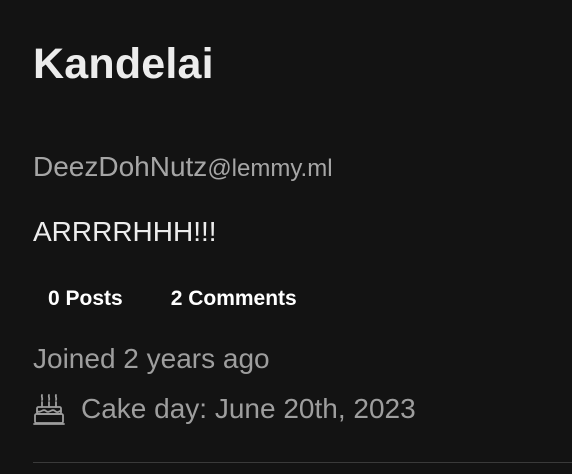 The image size is (572, 474). I want to click on profile-cake-day: Cake day: June 20th, 2023, so click(224, 409).